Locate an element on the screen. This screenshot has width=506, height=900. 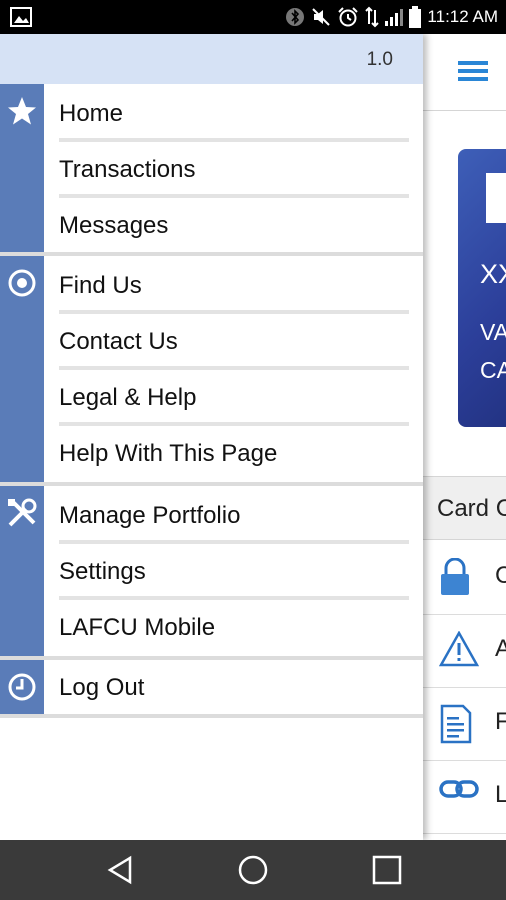
menu-item-settings: Settings is located at coordinates (234, 572).